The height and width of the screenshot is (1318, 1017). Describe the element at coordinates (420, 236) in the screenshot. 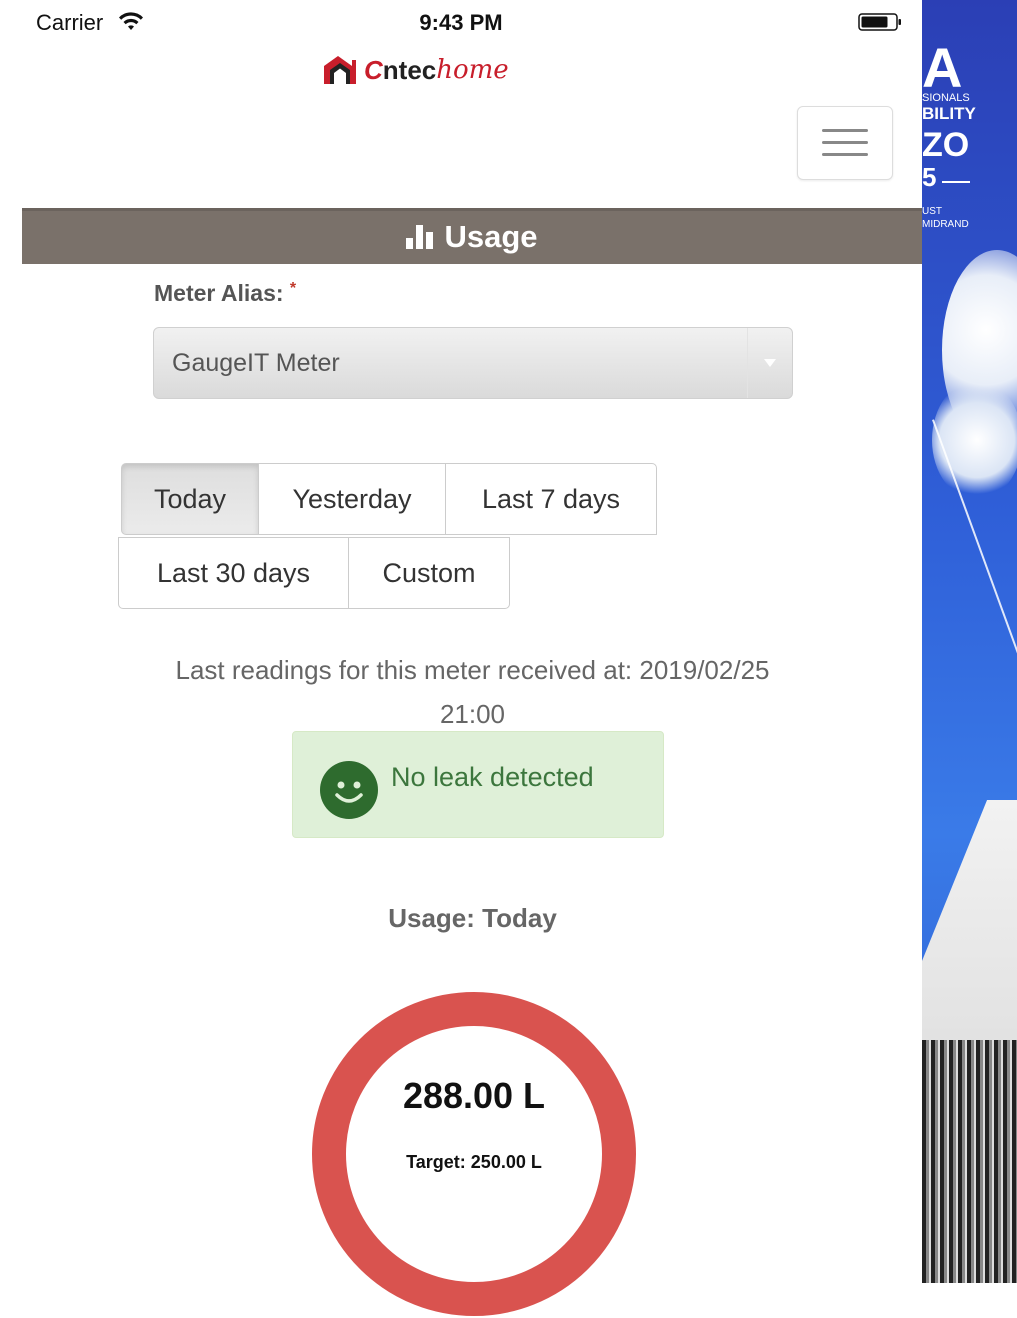

I see `bar-chart-icon` at that location.